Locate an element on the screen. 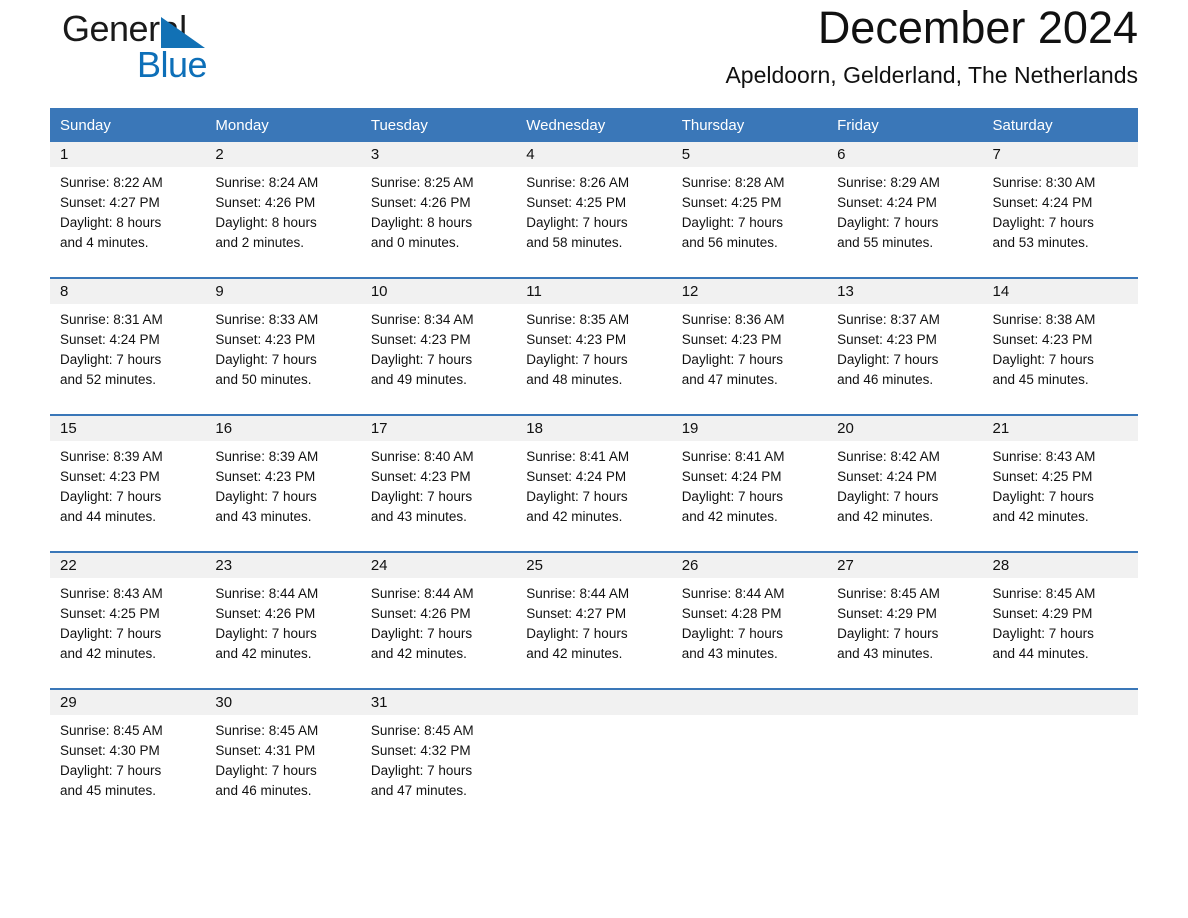 The image size is (1188, 918). sunset-text: Sunset: 4:23 PM is located at coordinates (265, 476).